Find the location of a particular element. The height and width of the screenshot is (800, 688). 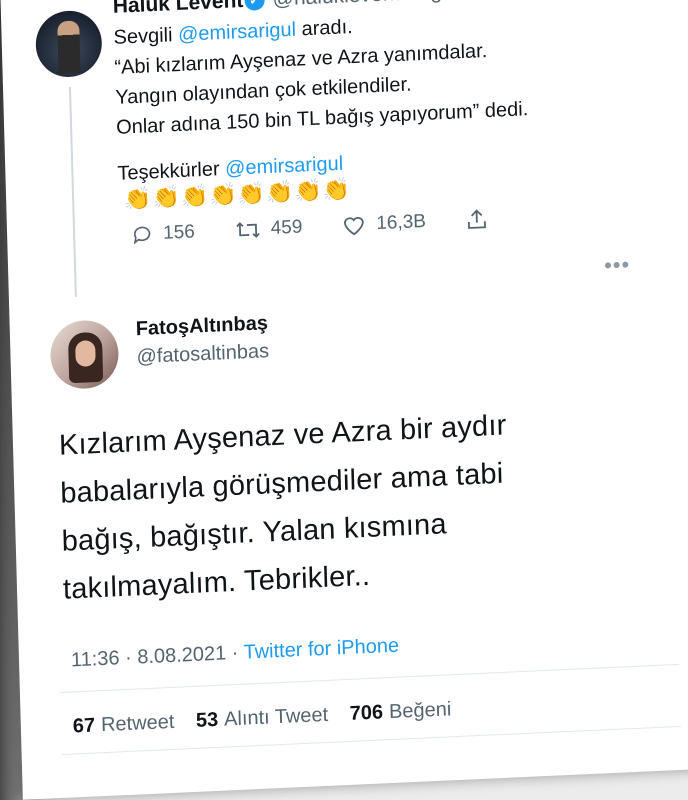

like-stat: 706 Beğeni is located at coordinates (400, 711).